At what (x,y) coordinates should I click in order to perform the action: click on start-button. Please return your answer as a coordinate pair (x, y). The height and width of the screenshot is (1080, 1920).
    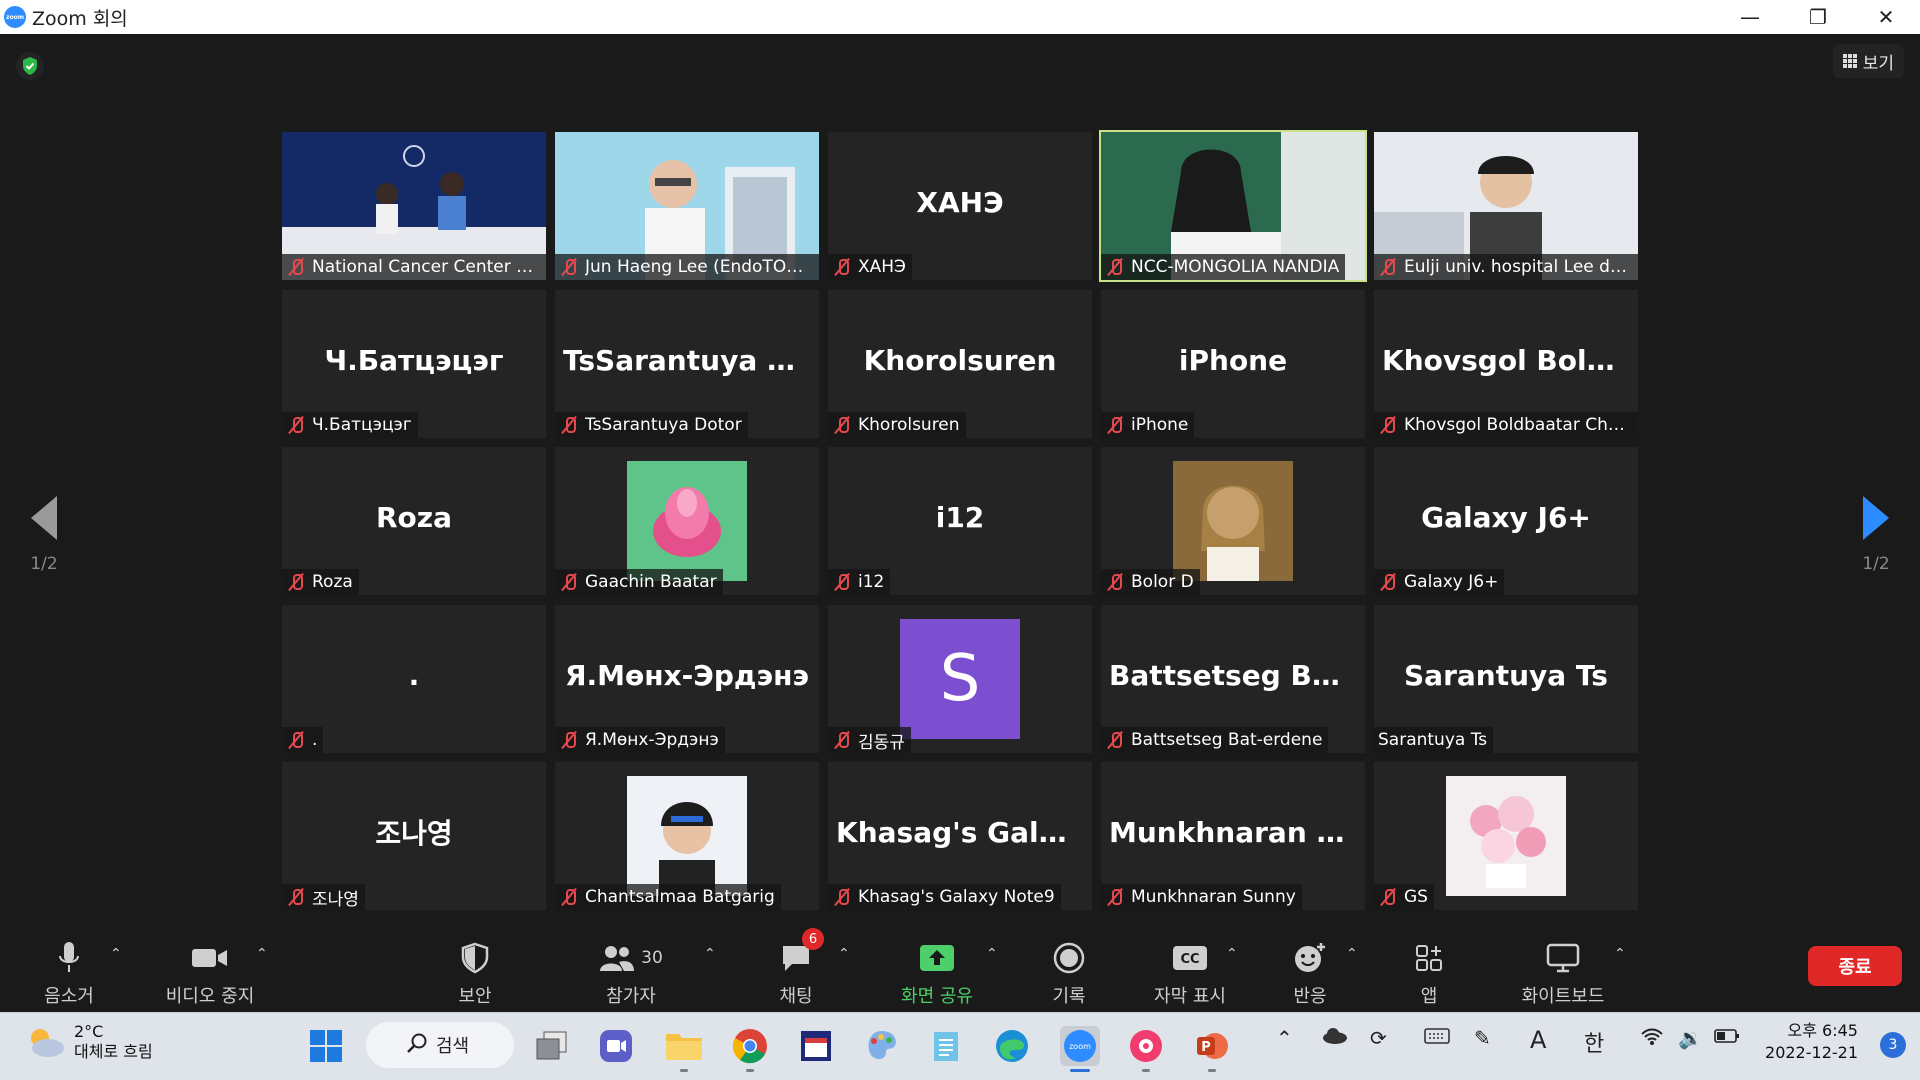
    Looking at the image, I should click on (326, 1046).